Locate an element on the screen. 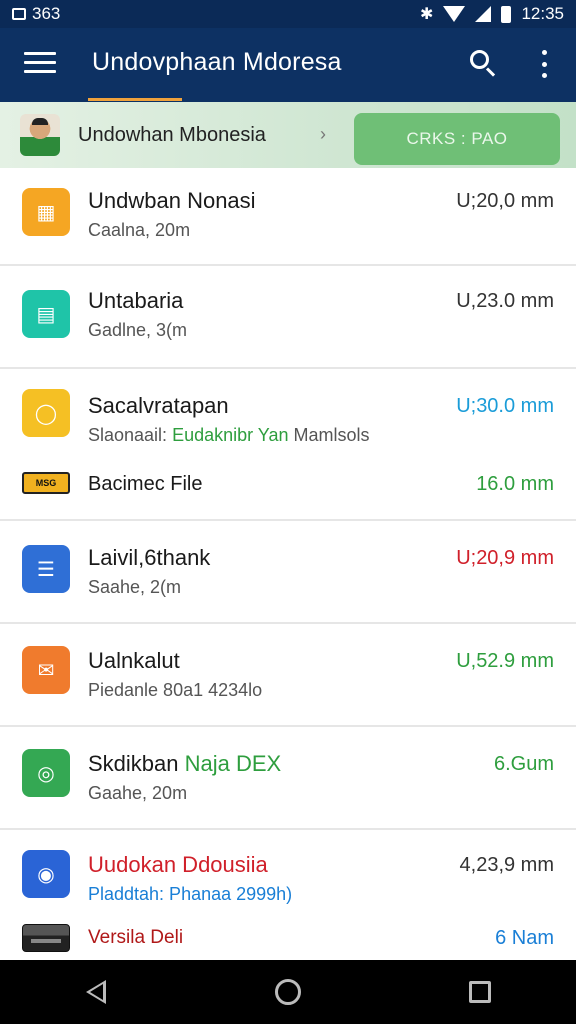 The width and height of the screenshot is (576, 1024). item-subtitle-prefix: Slaonaail: is located at coordinates (130, 435).